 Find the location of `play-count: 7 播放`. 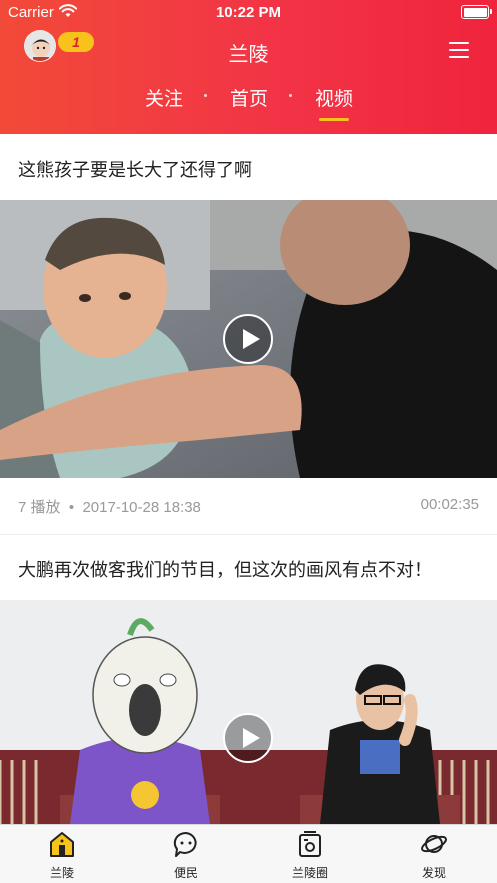

play-count: 7 播放 is located at coordinates (39, 507).